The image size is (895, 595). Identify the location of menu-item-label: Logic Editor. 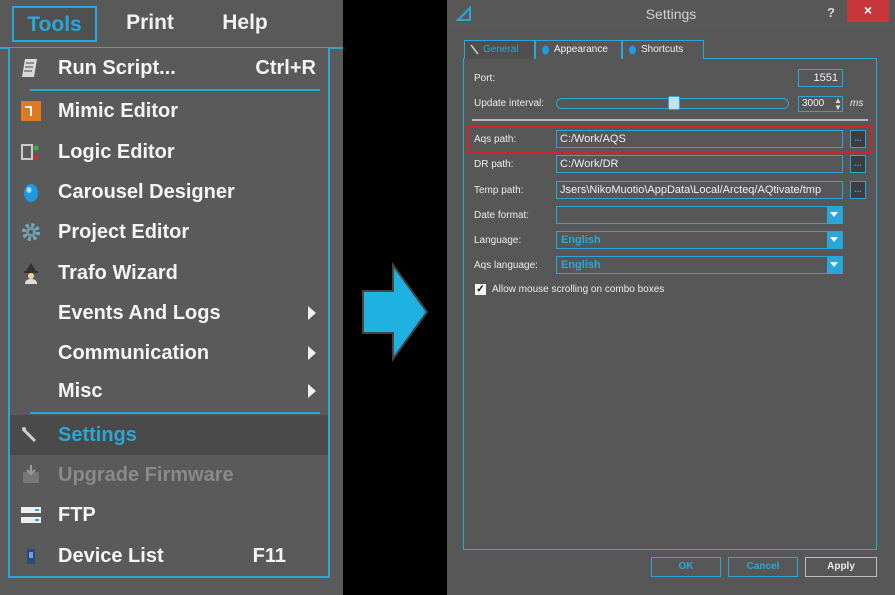
(116, 152).